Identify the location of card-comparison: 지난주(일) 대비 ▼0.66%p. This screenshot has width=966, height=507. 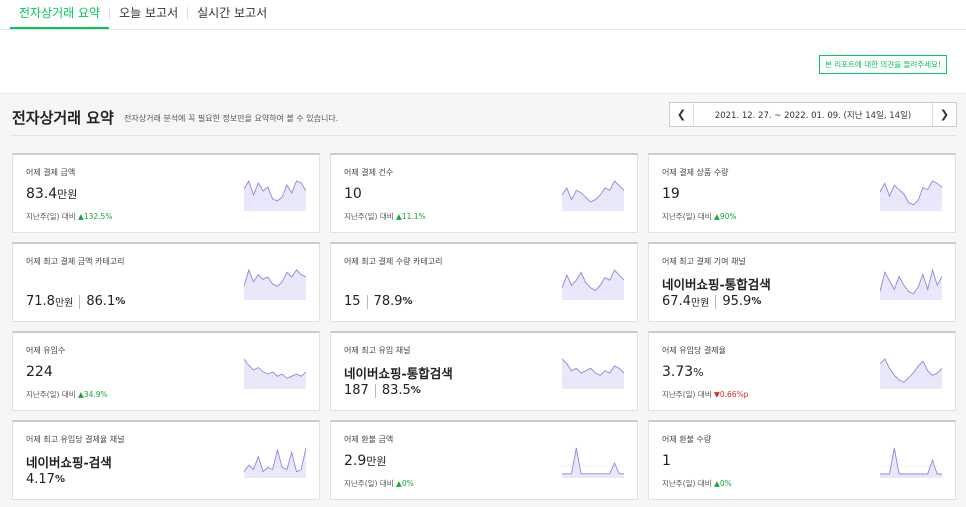
(705, 394).